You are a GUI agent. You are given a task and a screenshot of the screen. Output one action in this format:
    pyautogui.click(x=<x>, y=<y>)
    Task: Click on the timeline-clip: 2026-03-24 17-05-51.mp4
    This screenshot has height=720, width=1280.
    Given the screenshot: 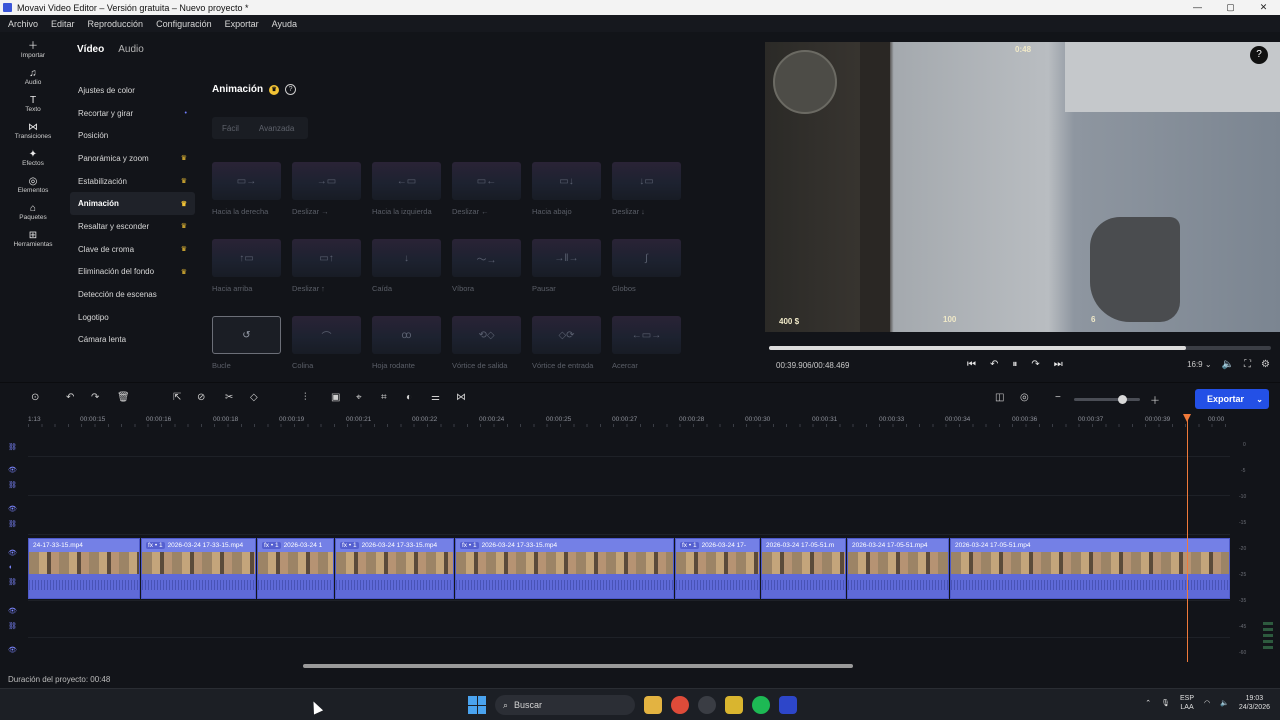 What is the action you would take?
    pyautogui.click(x=898, y=568)
    